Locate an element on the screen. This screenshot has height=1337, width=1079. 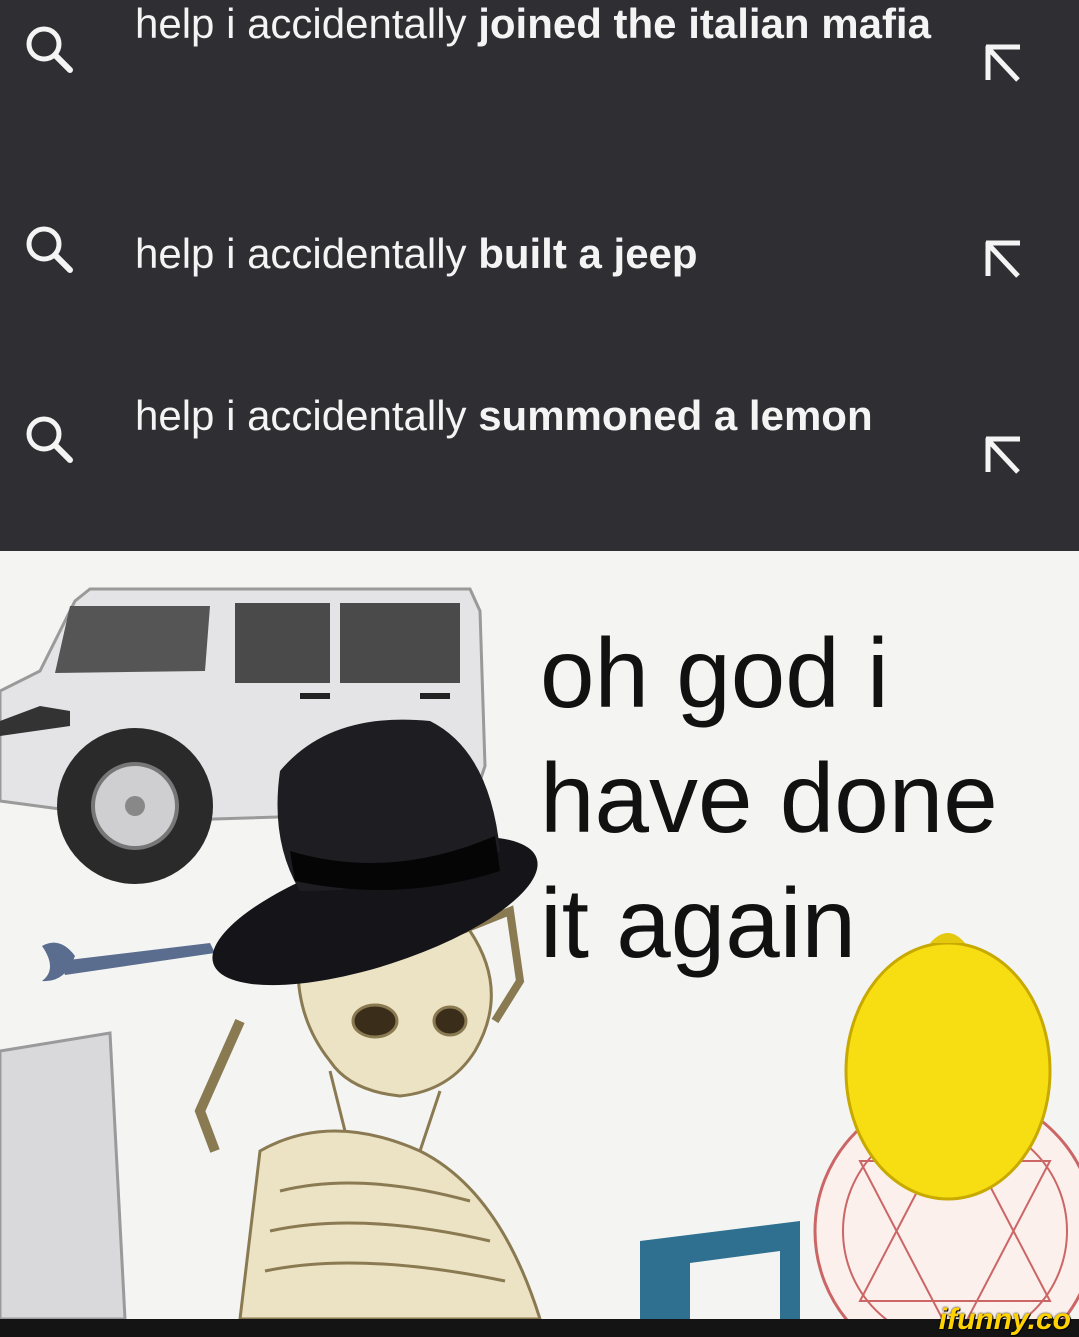
meme-caption: oh god i have done it again is located at coordinates (805, 798).